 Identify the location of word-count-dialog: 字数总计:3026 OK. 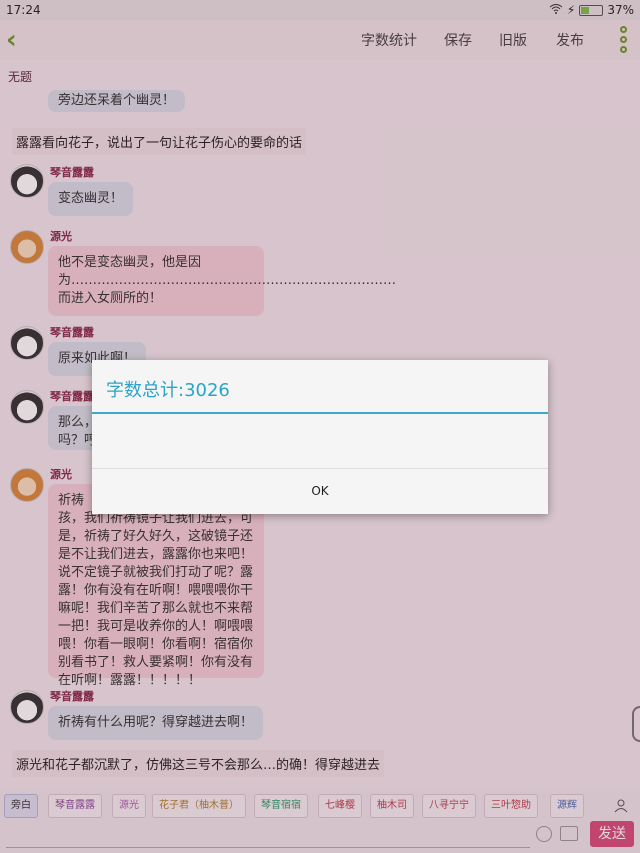
(320, 437).